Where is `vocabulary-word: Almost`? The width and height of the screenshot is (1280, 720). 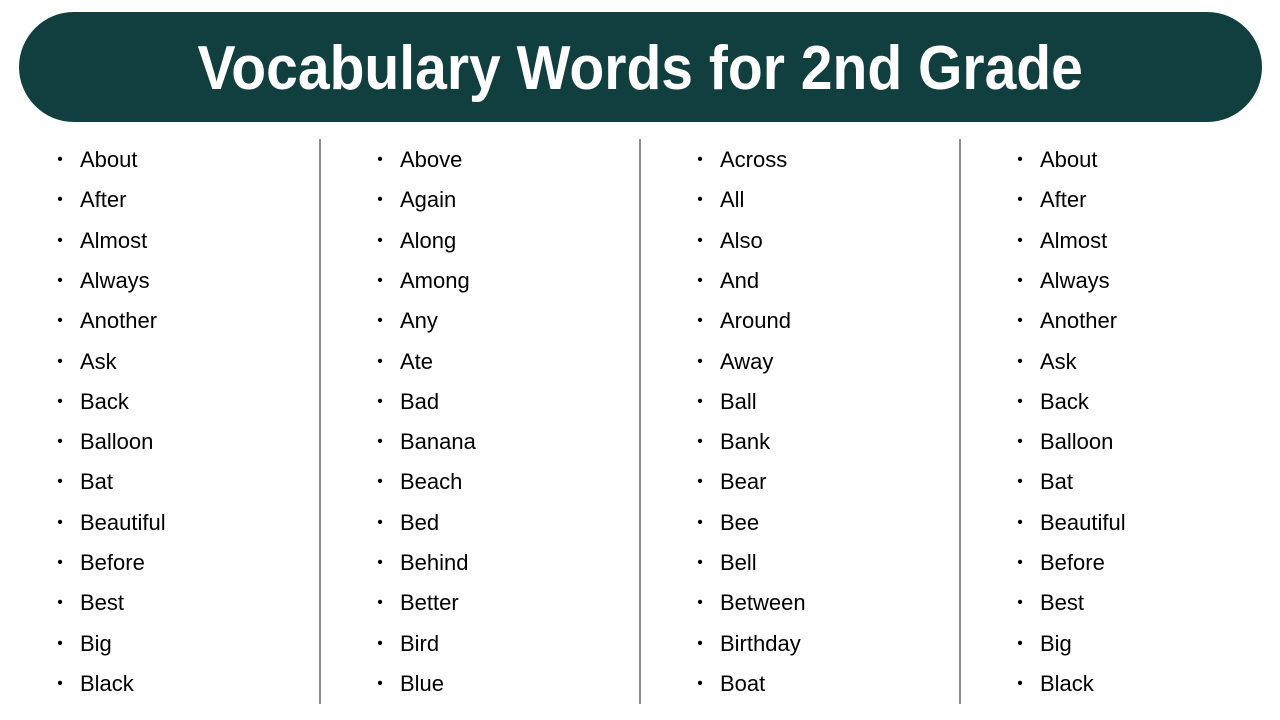
vocabulary-word: Almost is located at coordinates (1074, 240).